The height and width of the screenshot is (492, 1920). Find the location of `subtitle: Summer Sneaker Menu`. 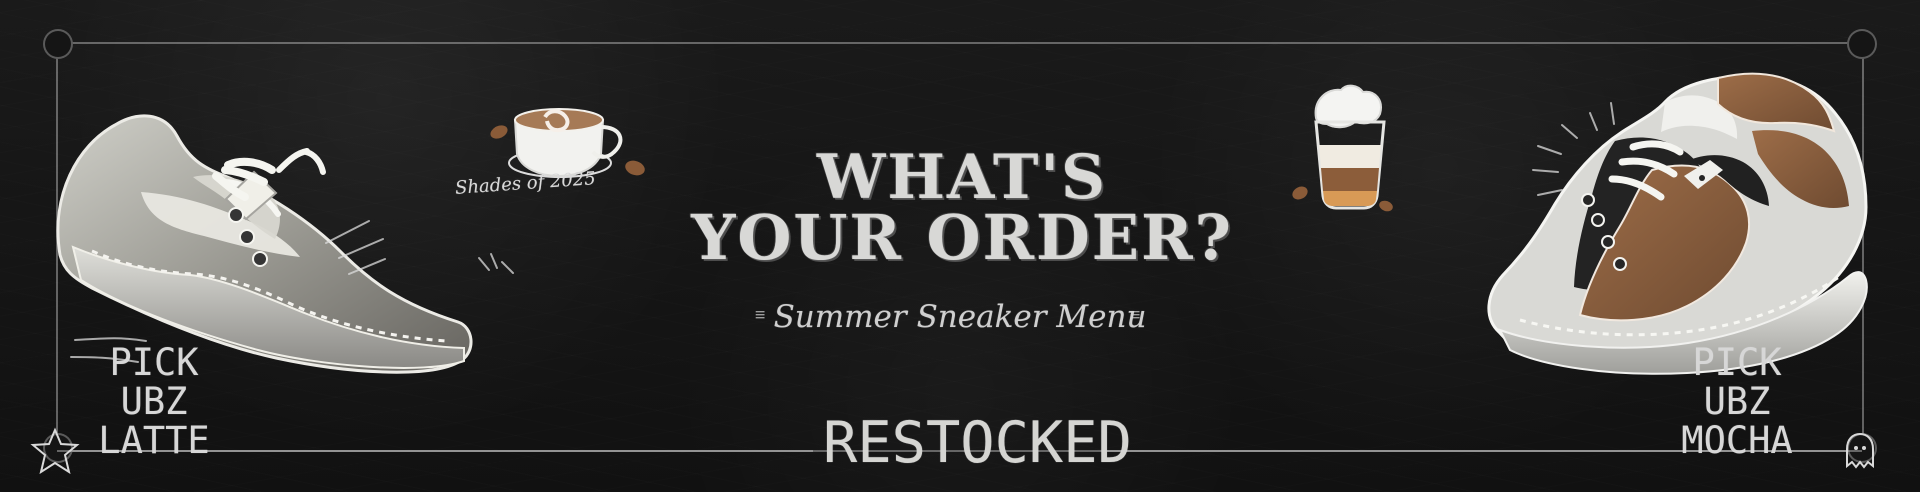

subtitle: Summer Sneaker Menu is located at coordinates (960, 317).